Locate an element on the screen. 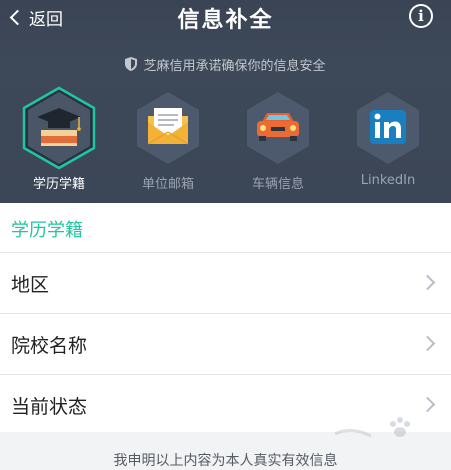 The image size is (451, 470). declaration-text: 我申明以上内容为本人真实有效信息 is located at coordinates (225, 461).